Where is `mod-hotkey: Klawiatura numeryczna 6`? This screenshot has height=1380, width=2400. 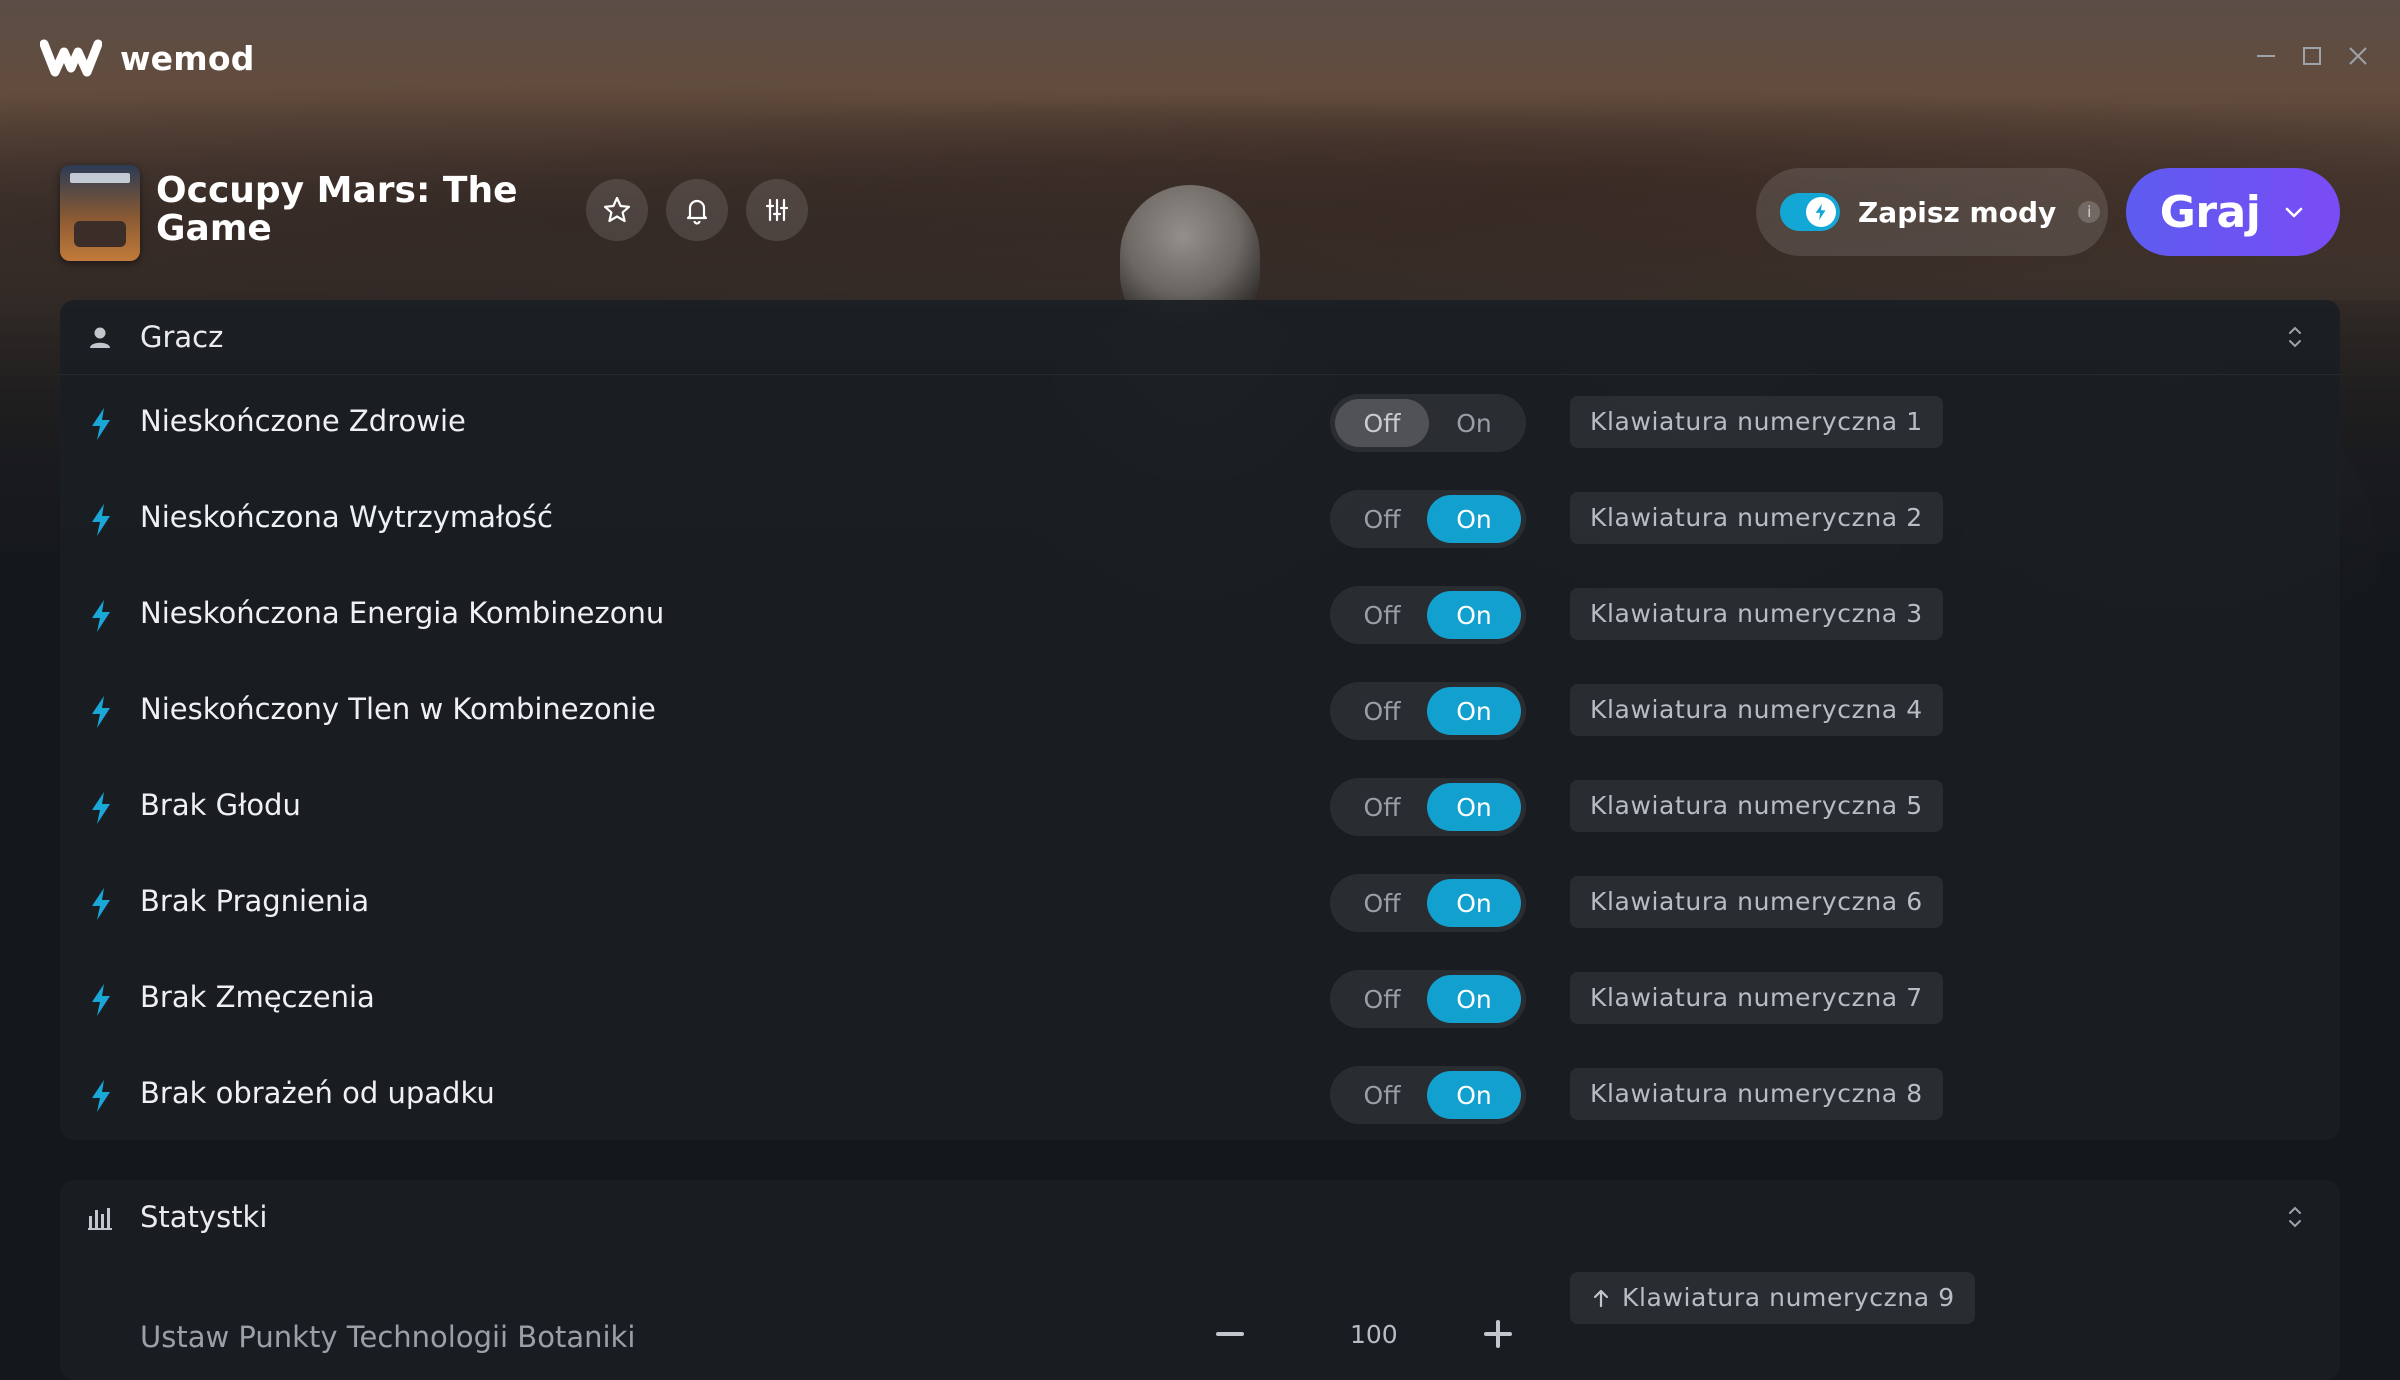 mod-hotkey: Klawiatura numeryczna 6 is located at coordinates (1756, 902).